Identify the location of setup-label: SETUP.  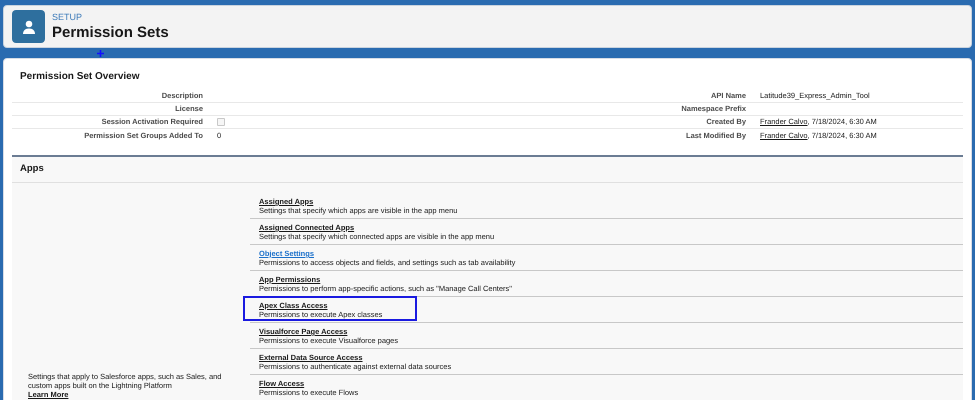
(68, 17).